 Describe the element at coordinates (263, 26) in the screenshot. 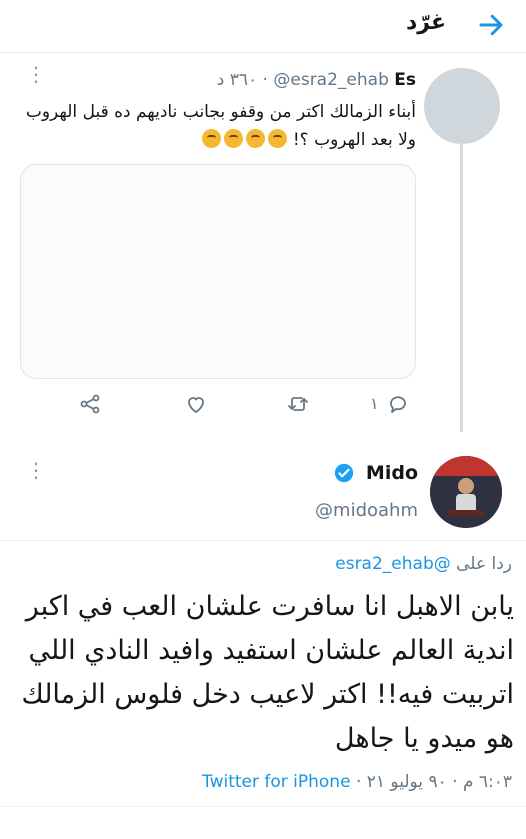

I see `top-bar` at that location.